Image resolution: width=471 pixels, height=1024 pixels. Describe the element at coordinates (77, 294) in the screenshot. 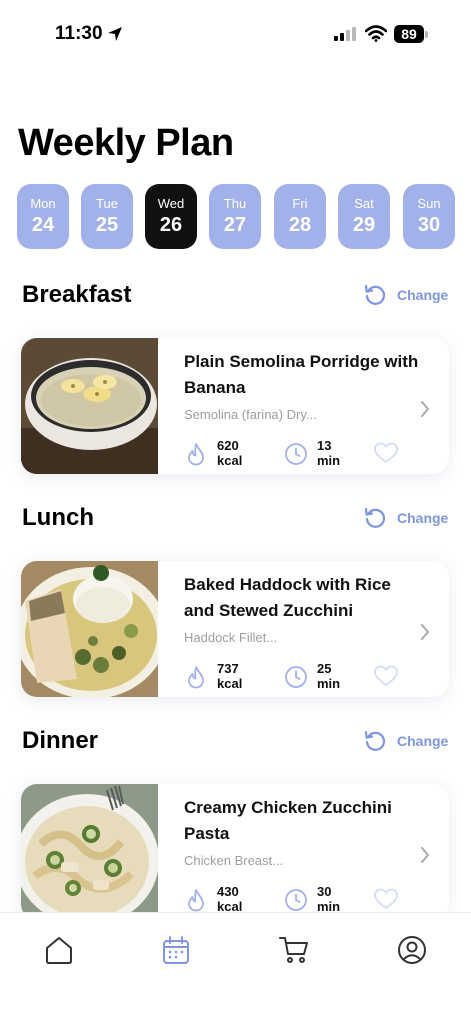

I see `section-title-breakfast: Breakfast` at that location.